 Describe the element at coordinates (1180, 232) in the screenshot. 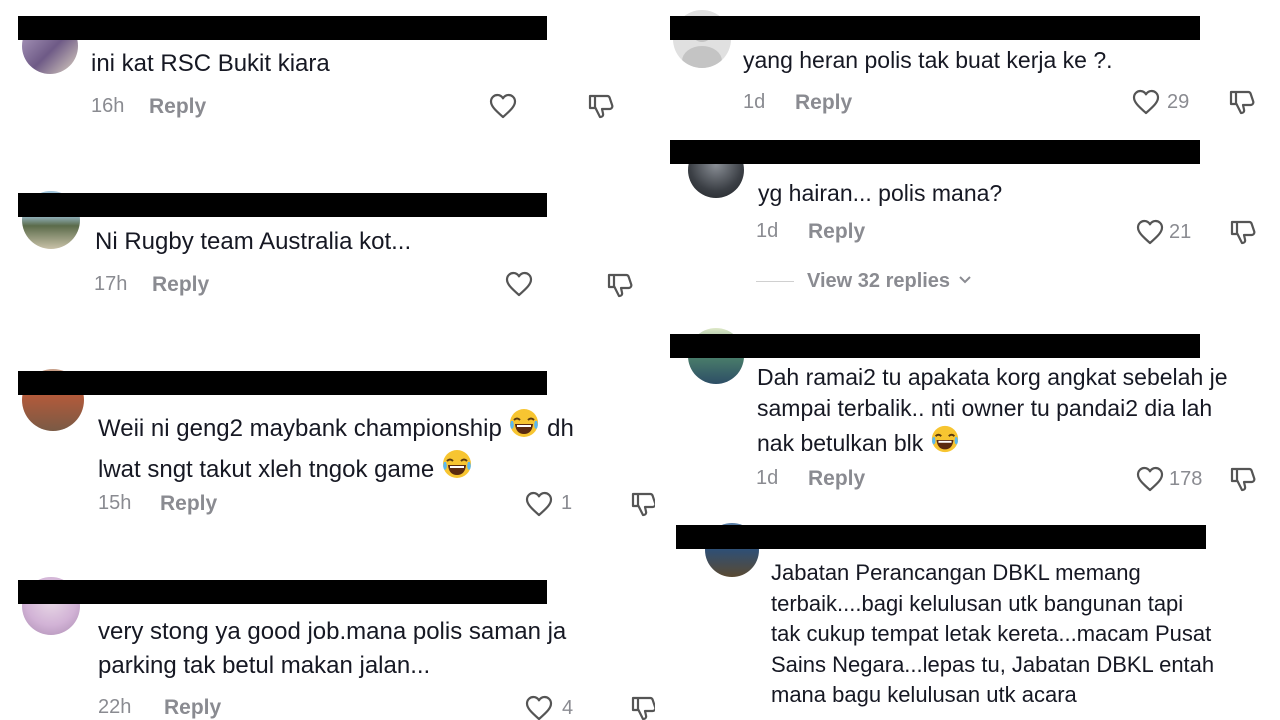

I see `like-count: 21` at that location.